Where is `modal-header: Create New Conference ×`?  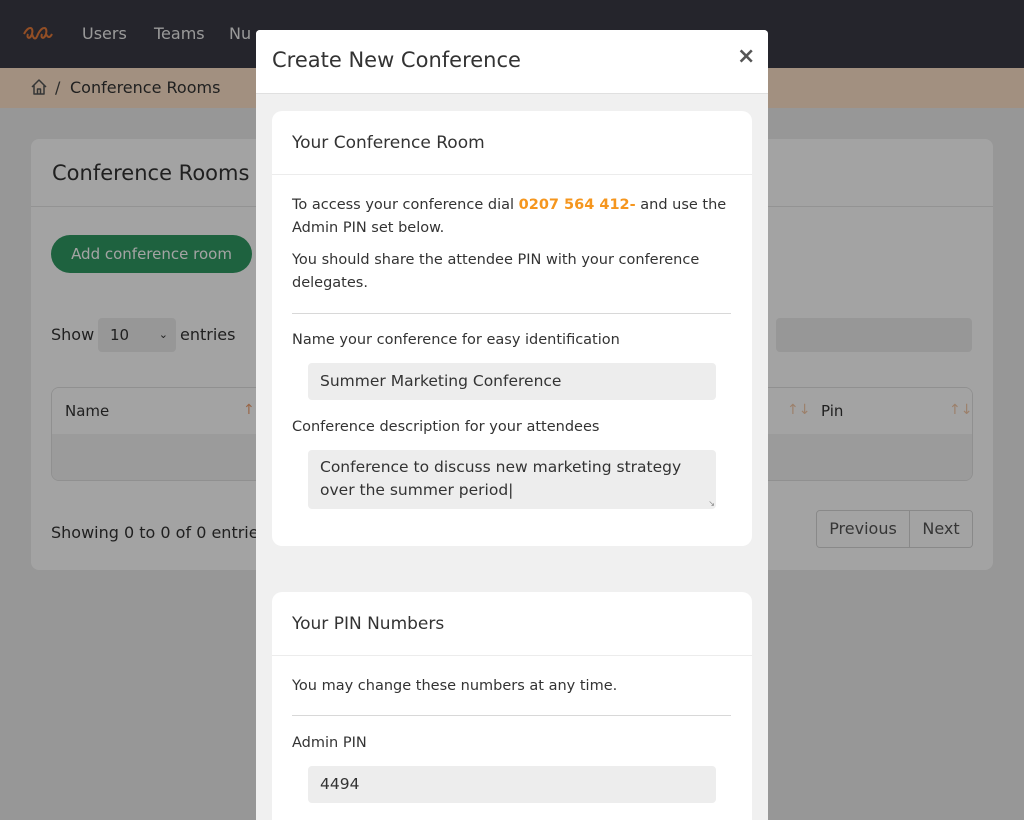
modal-header: Create New Conference × is located at coordinates (512, 62).